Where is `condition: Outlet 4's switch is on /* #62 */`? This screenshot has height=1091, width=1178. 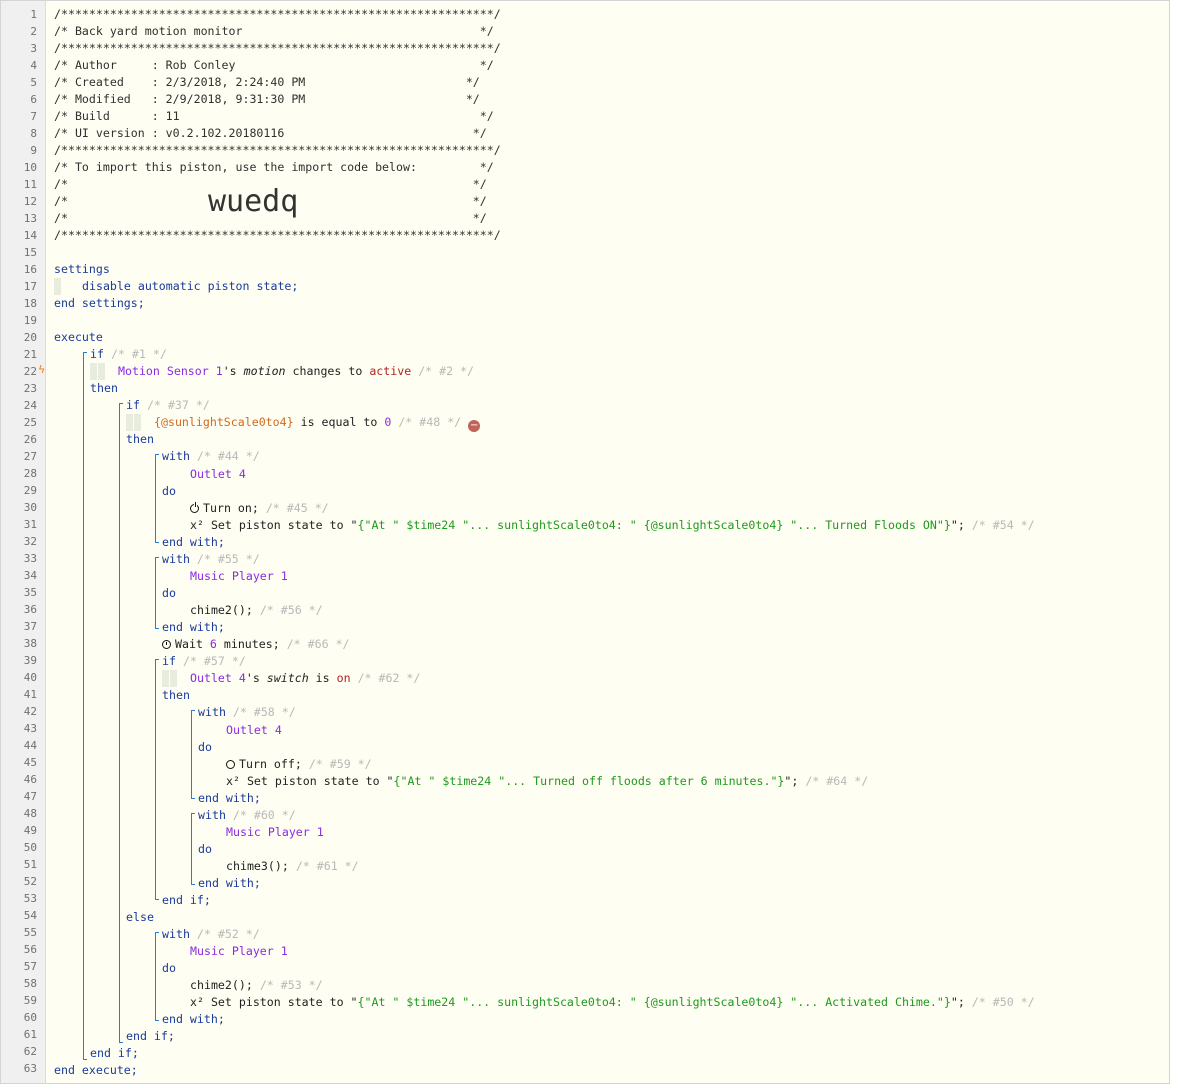 condition: Outlet 4's switch is on /* #62 */ is located at coordinates (305, 678).